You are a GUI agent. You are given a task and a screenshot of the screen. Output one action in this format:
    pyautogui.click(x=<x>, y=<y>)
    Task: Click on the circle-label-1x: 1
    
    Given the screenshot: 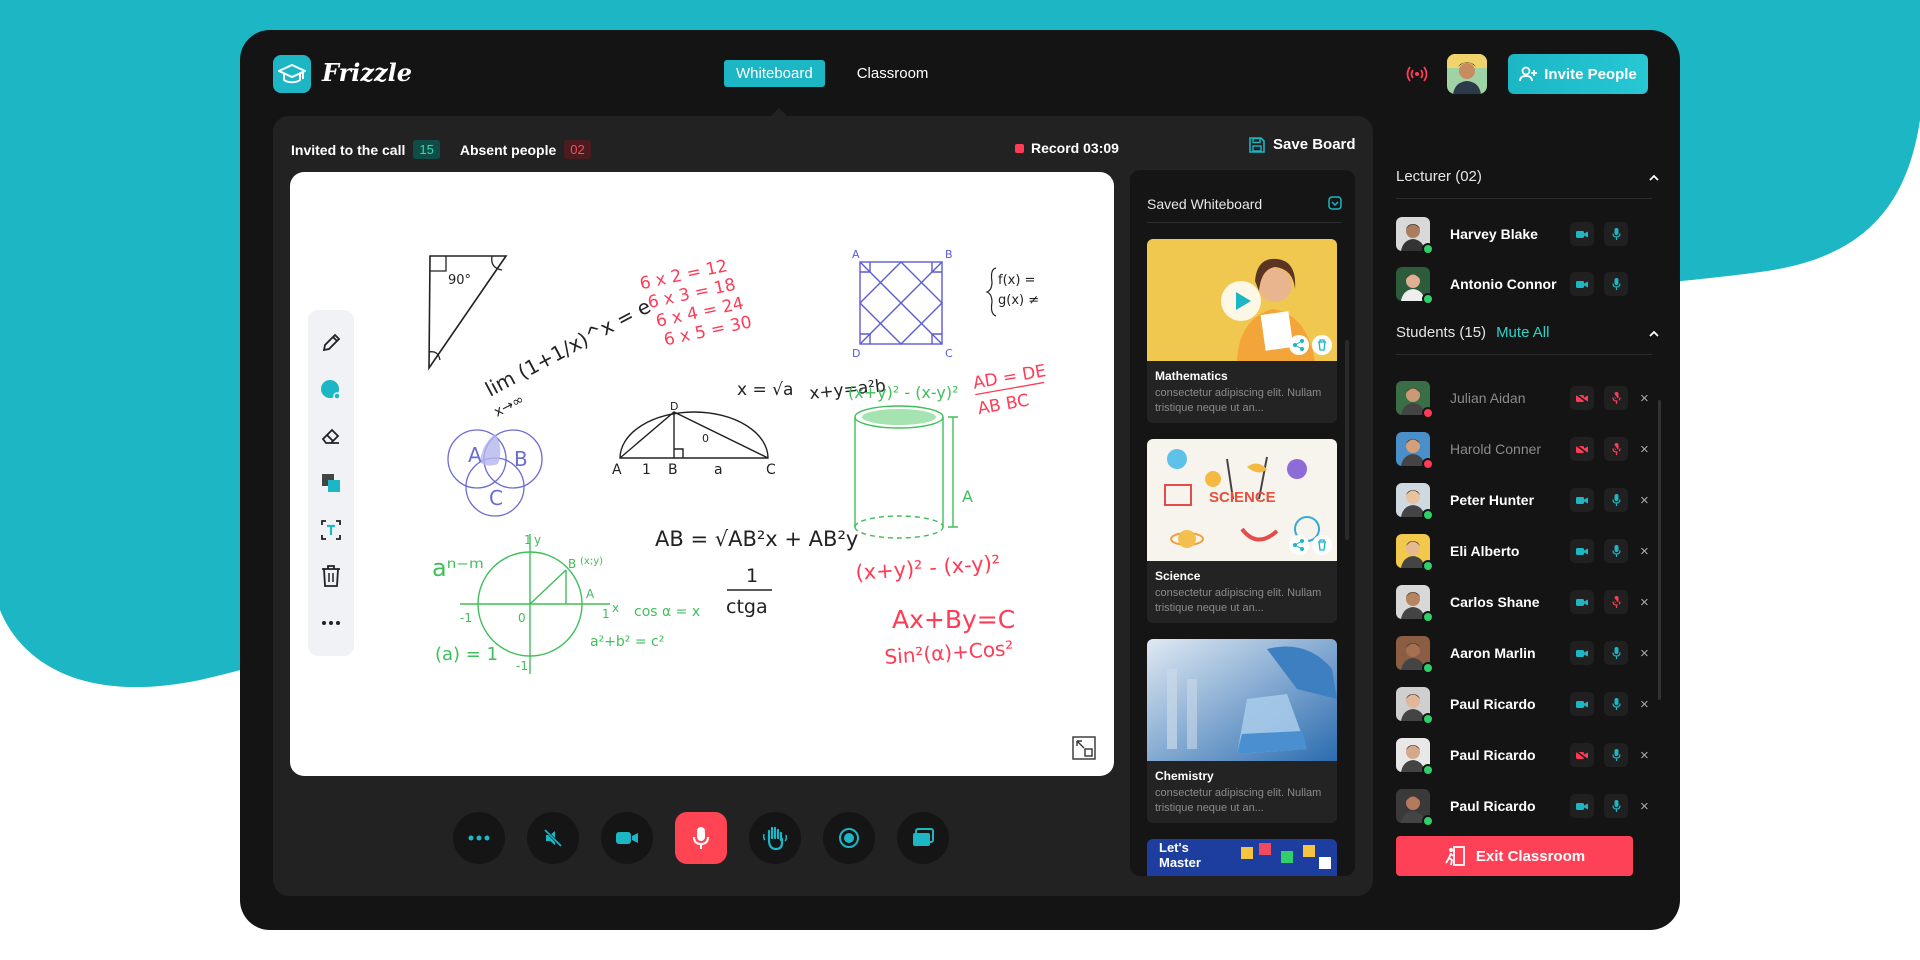 What is the action you would take?
    pyautogui.click(x=606, y=614)
    